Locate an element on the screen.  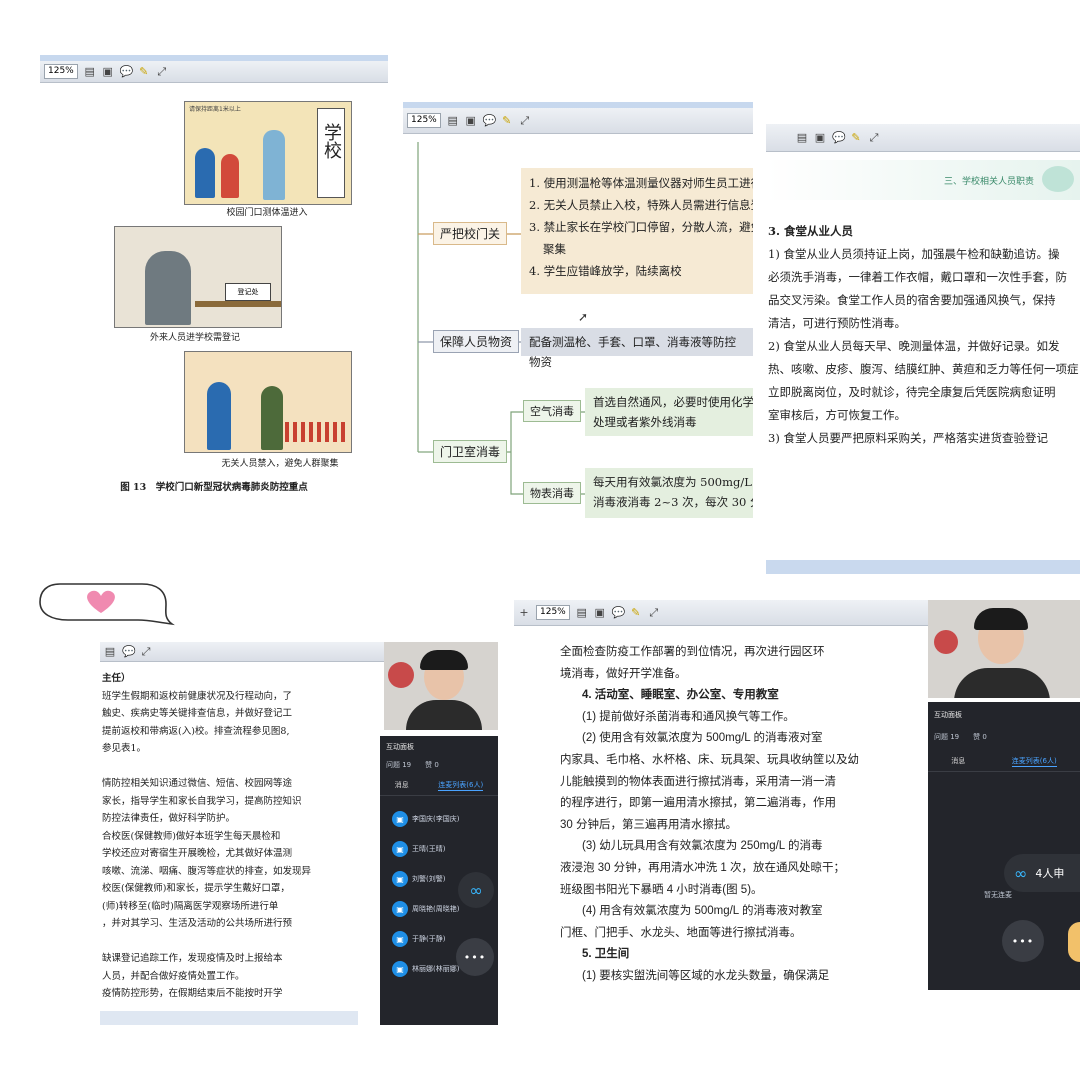
link-icon: ∞ is located at coordinates (1021, 873).